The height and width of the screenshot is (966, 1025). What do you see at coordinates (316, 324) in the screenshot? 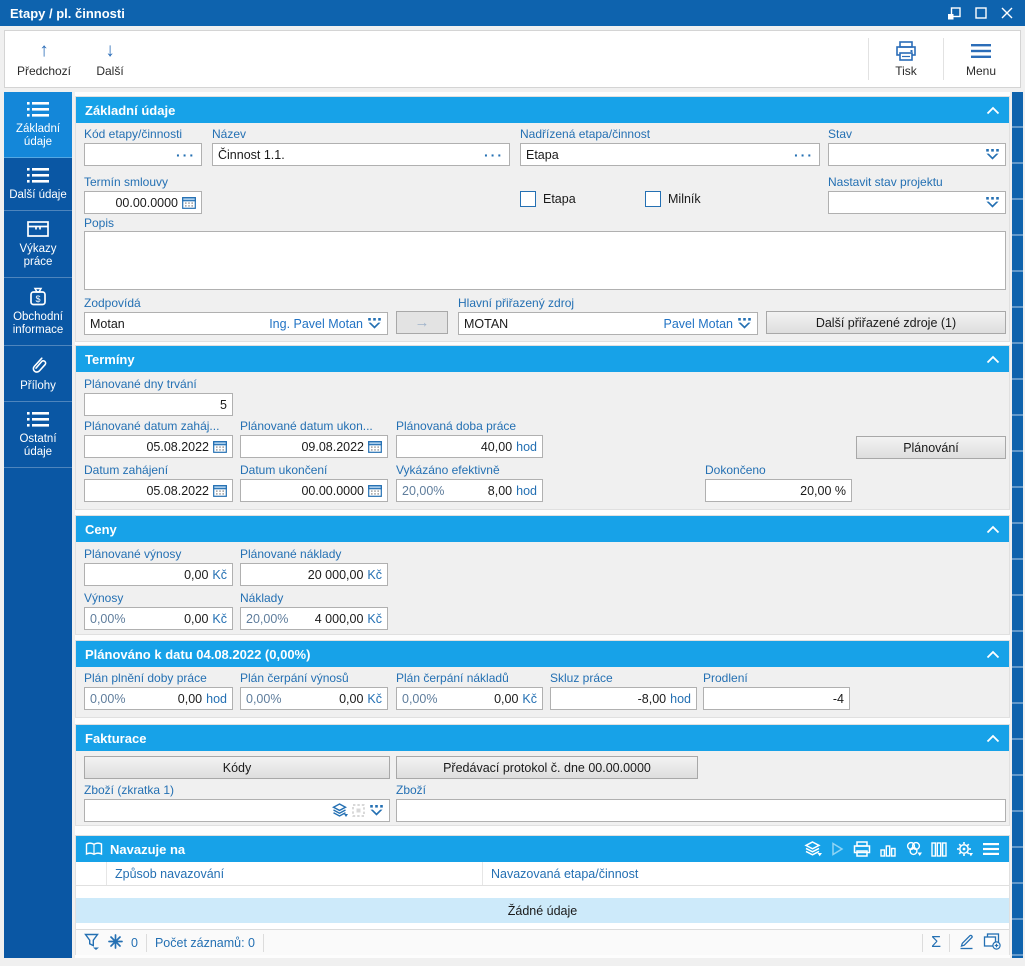
I see `zodpovida-person: Ing. Pavel Motan` at bounding box center [316, 324].